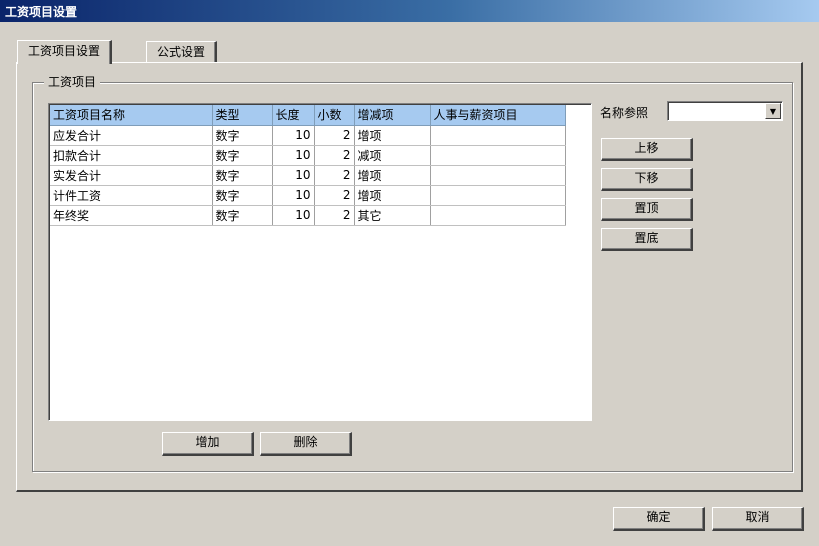 The height and width of the screenshot is (546, 819). I want to click on table-row: 应发合计 数字 10 2 增项, so click(308, 135).